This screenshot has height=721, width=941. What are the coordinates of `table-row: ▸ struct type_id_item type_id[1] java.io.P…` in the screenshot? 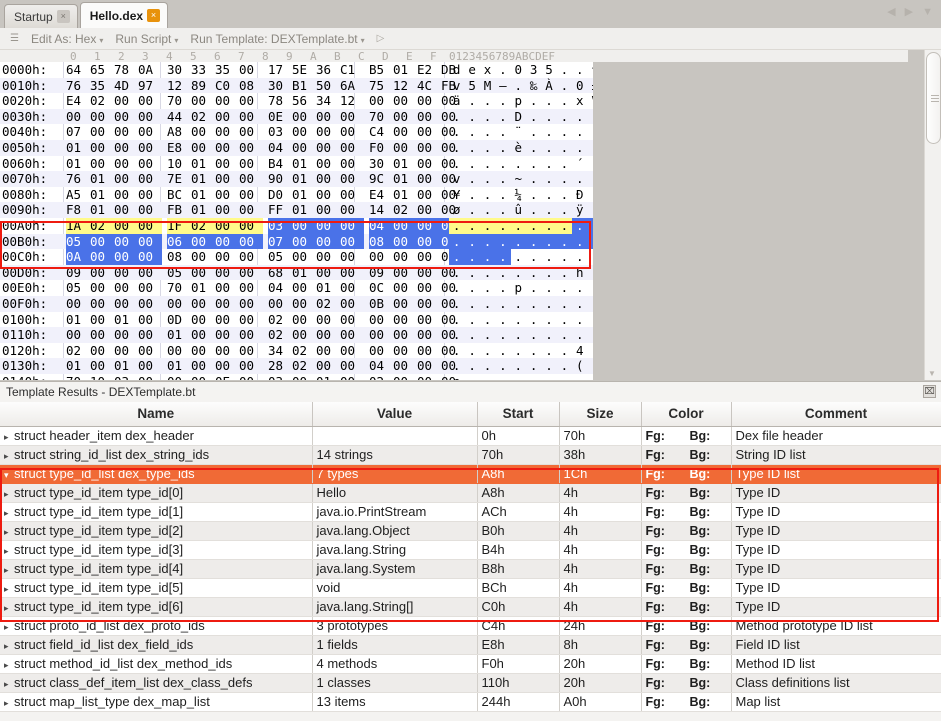 It's located at (470, 512).